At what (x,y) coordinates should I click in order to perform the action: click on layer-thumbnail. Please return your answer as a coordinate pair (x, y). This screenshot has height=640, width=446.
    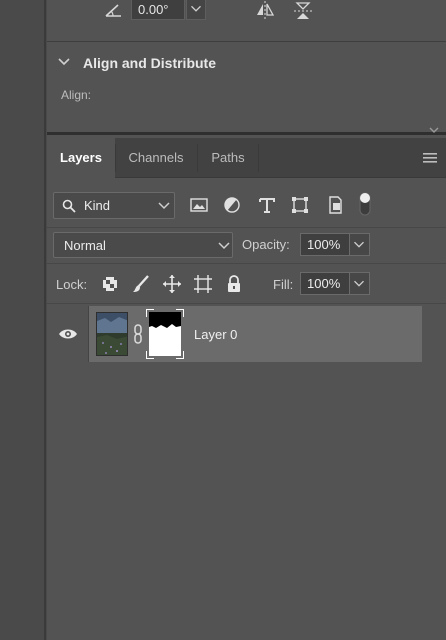
    Looking at the image, I should click on (112, 334).